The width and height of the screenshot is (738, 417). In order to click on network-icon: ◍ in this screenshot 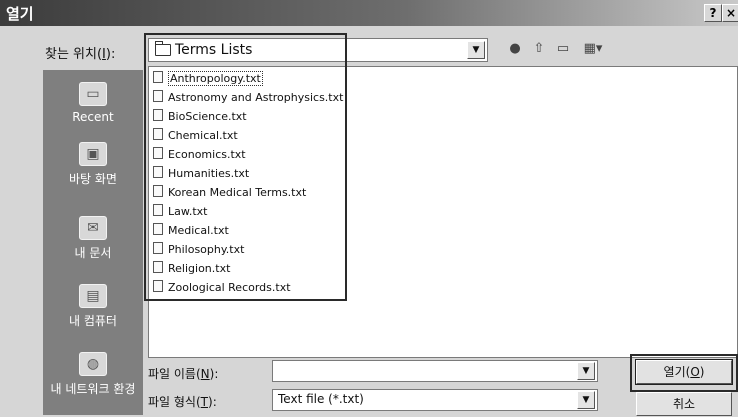, I will do `click(93, 364)`.